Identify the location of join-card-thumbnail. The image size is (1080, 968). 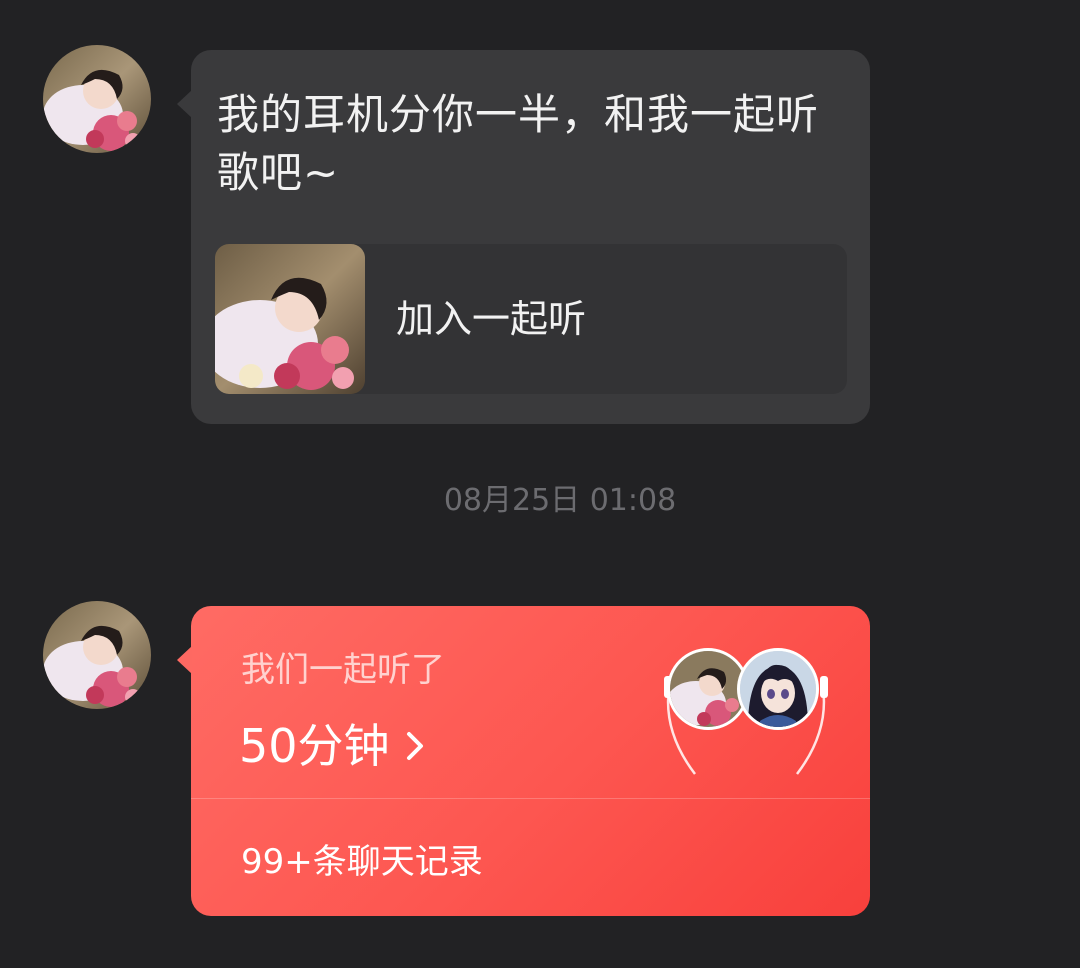
(290, 319).